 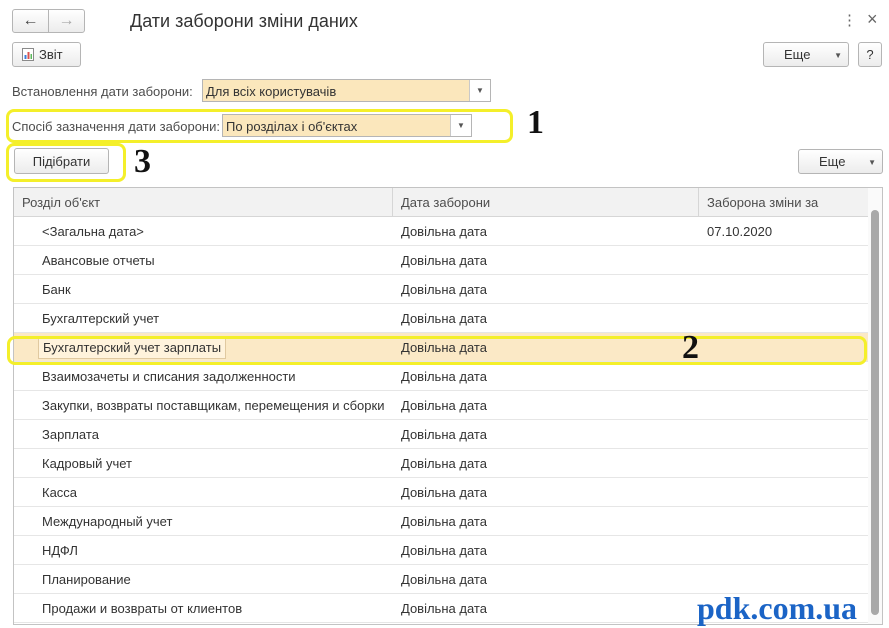 I want to click on vertical-scrollbar, so click(x=875, y=406).